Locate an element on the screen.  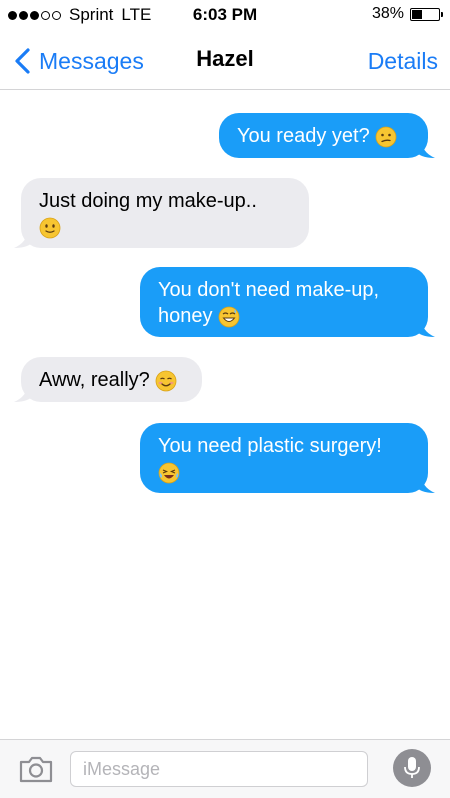
slight-smile-emoji is located at coordinates (50, 228).